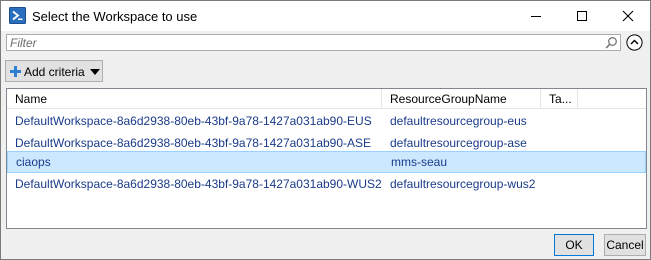 The image size is (651, 260). I want to click on column-header-name: Name, so click(194, 99).